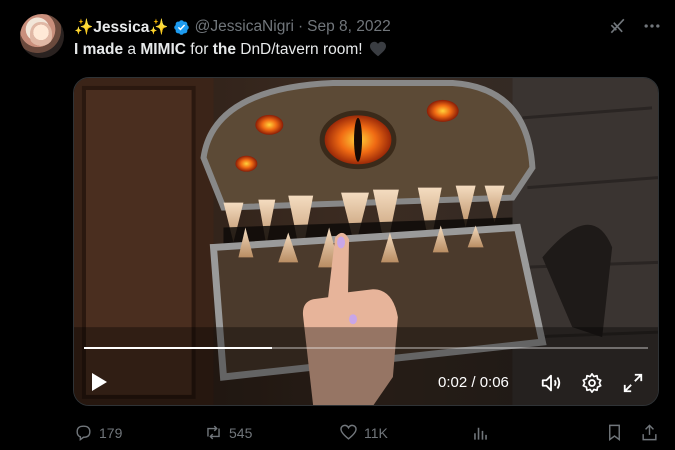  Describe the element at coordinates (121, 27) in the screenshot. I see `display-name: ✨Jessica✨` at that location.